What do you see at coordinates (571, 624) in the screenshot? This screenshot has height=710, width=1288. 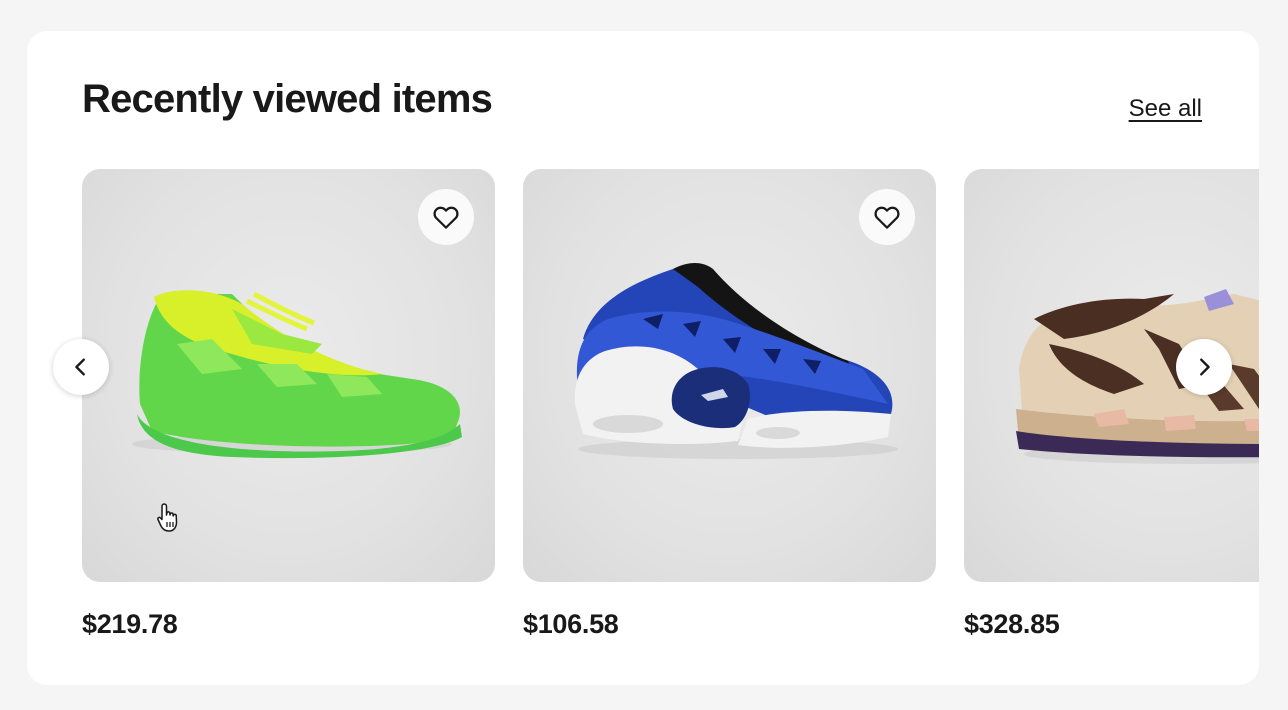 I see `item-price: $106.58` at bounding box center [571, 624].